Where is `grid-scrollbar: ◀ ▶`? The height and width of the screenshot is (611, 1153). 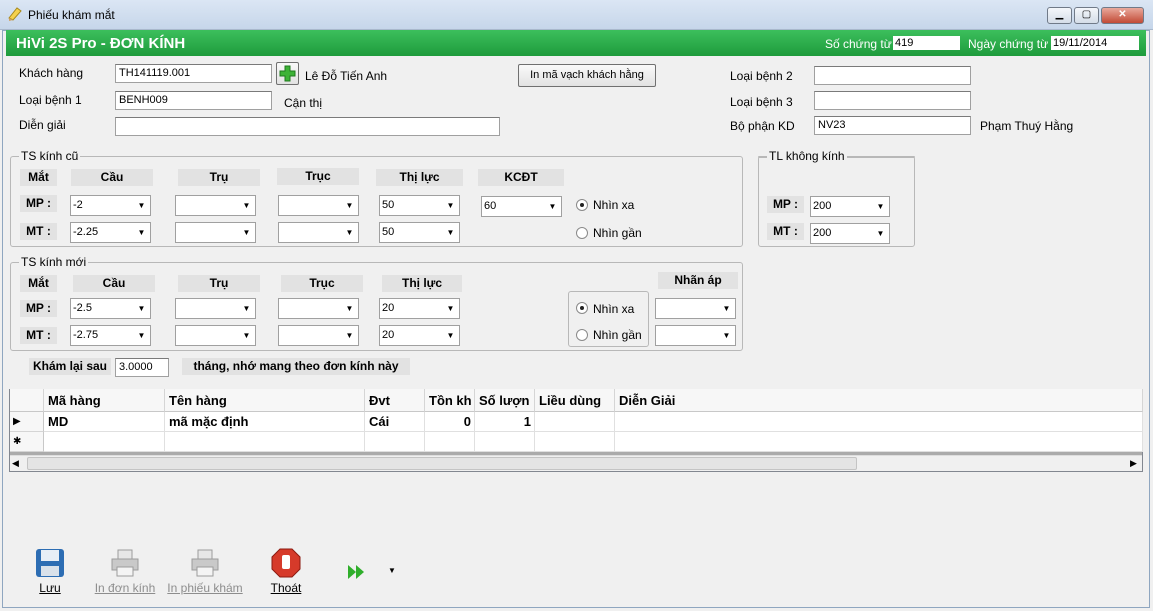 grid-scrollbar: ◀ ▶ is located at coordinates (576, 463).